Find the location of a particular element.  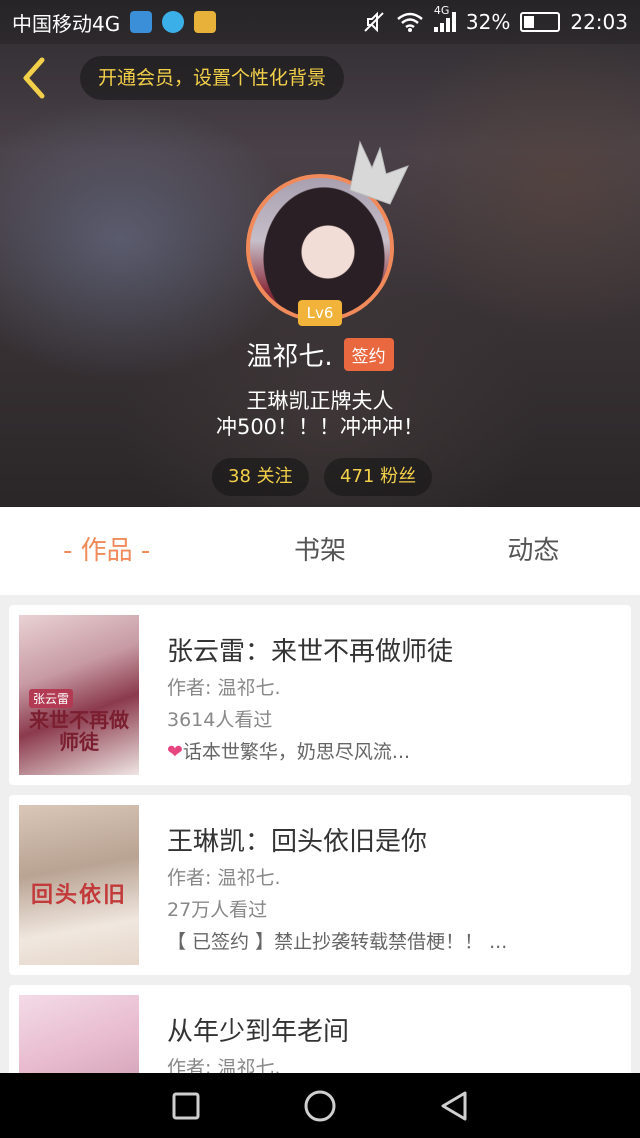

status-bar: 中国移动4G 4G 32% 22:03 is located at coordinates (320, 22).